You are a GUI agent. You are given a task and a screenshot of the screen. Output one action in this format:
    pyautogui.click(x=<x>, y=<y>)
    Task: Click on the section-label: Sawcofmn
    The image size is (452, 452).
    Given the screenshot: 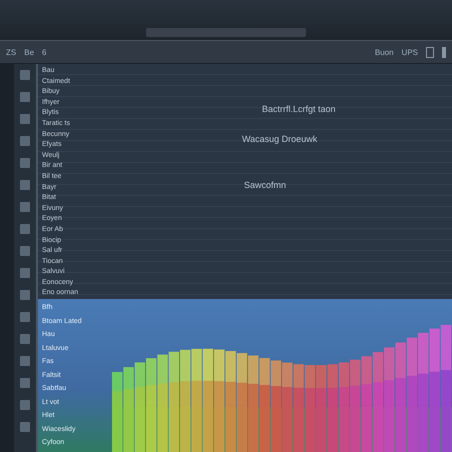 What is the action you would take?
    pyautogui.click(x=265, y=185)
    